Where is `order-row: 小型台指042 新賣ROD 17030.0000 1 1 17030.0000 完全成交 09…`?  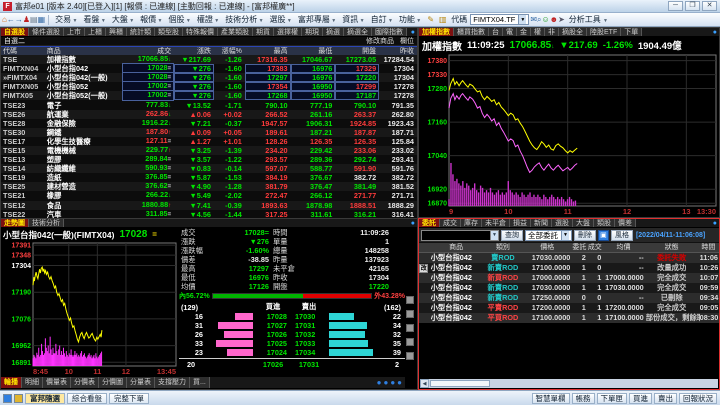
order-row: 小型台指042 新賣ROD 17030.0000 1 1 17030.0000 完全成交 09… is located at coordinates (569, 288).